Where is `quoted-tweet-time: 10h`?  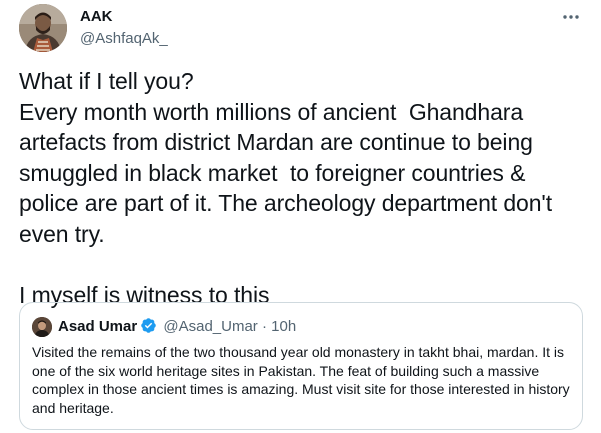
quoted-tweet-time: 10h is located at coordinates (283, 326).